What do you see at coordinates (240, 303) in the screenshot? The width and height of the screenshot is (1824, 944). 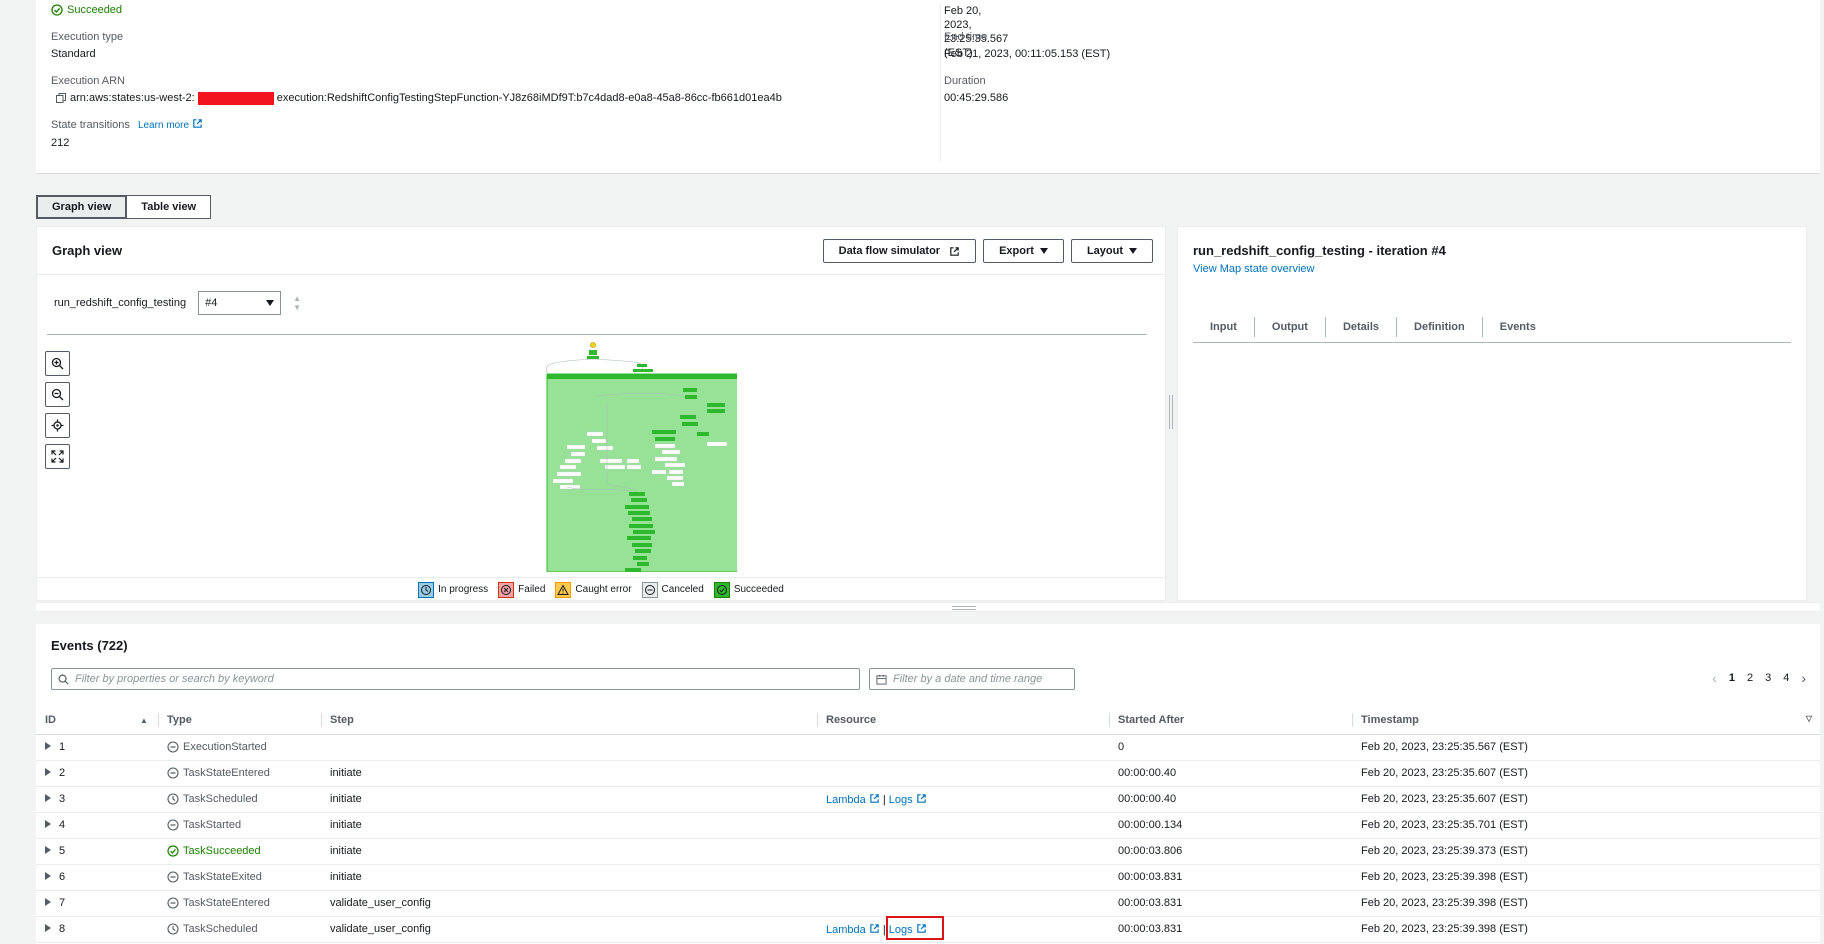 I see `iteration-select: #4` at bounding box center [240, 303].